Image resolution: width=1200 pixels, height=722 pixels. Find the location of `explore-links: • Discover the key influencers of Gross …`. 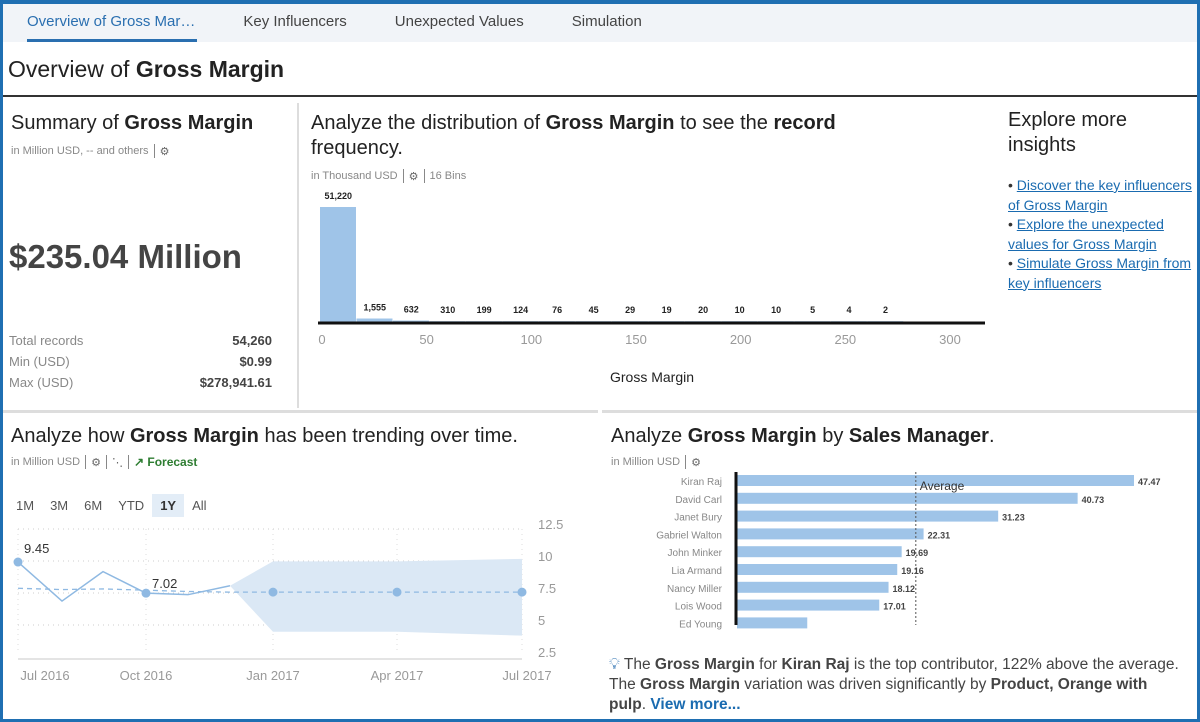

explore-links: • Discover the key influencers of Gross … is located at coordinates (1100, 234).